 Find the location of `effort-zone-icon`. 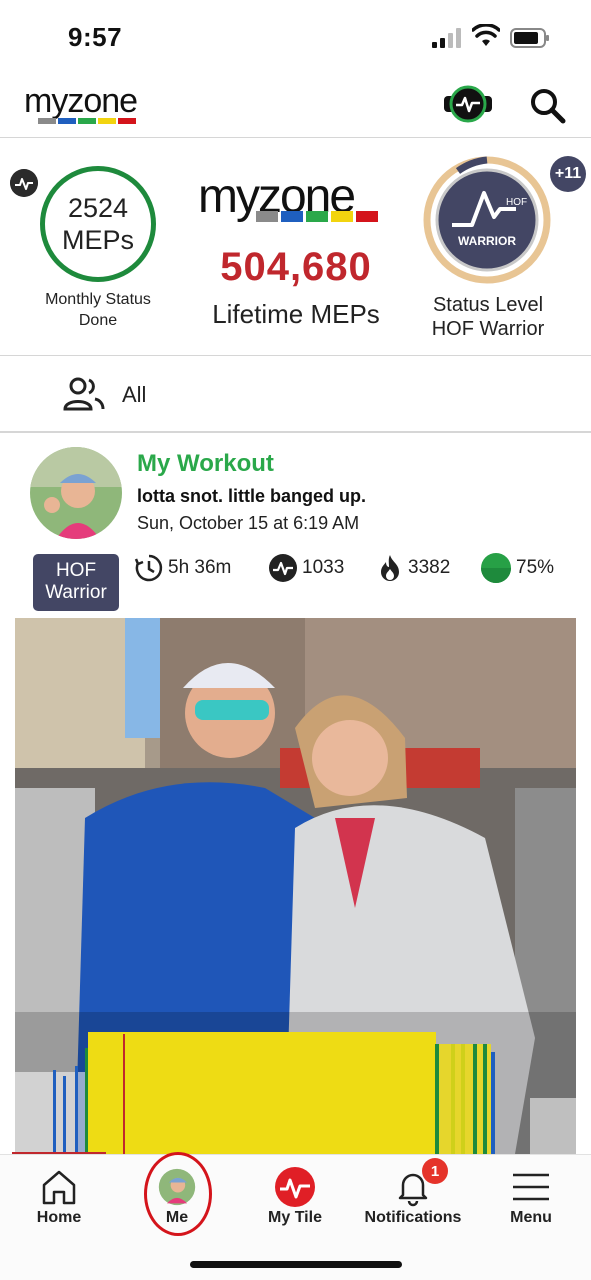

effort-zone-icon is located at coordinates (496, 568).